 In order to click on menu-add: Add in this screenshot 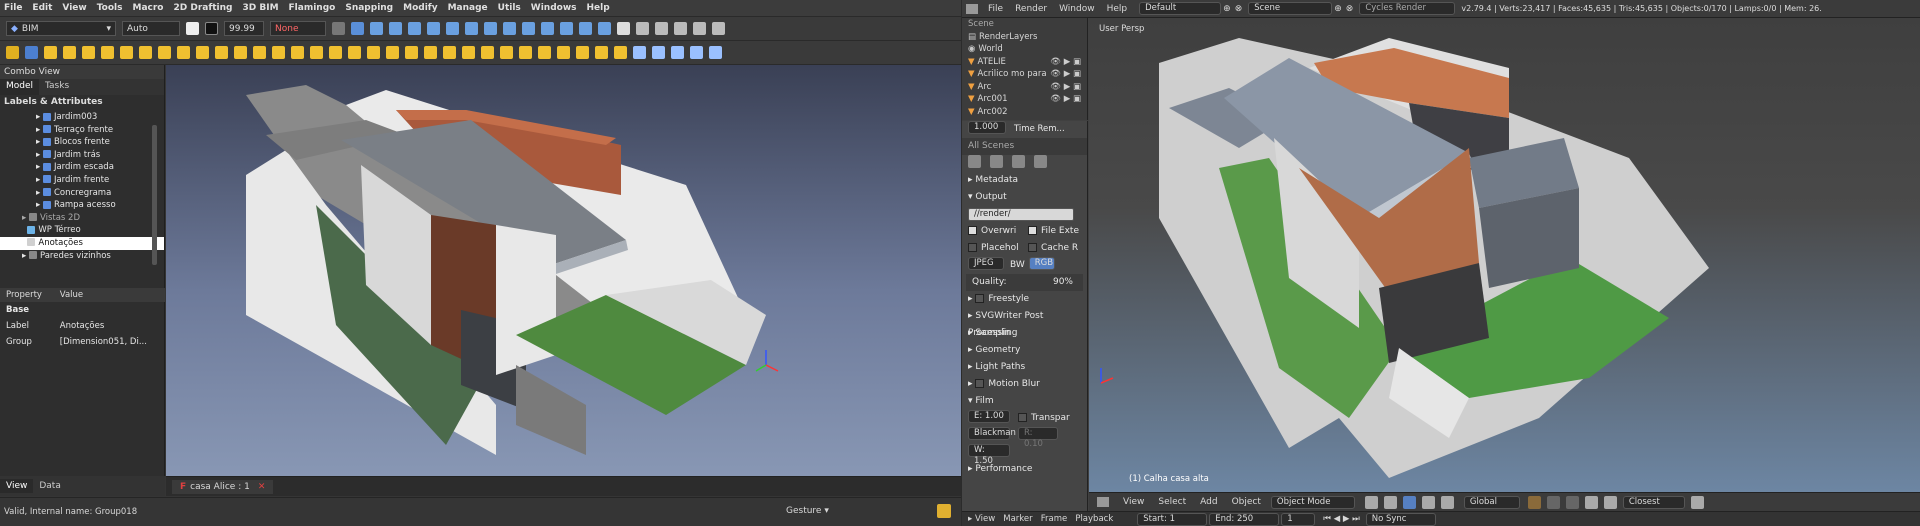, I will do `click(1208, 502)`.